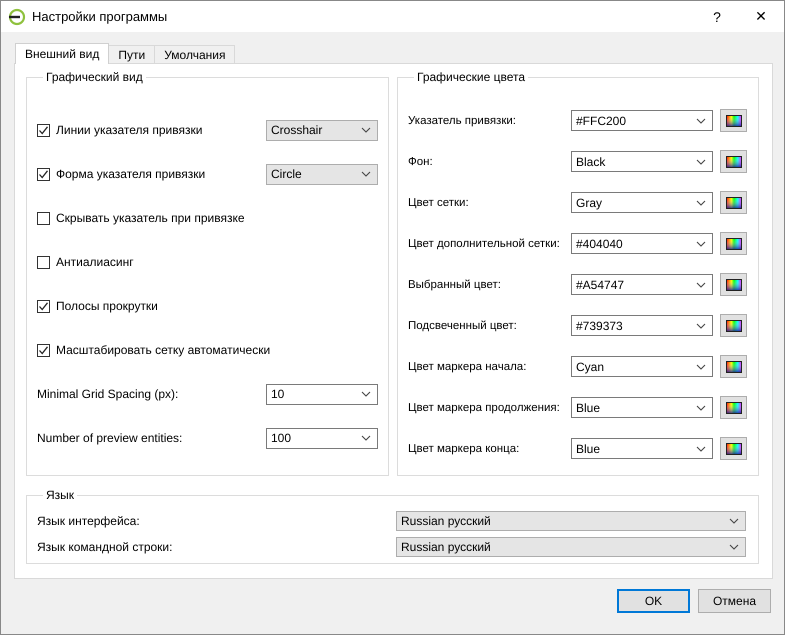 This screenshot has height=635, width=785. Describe the element at coordinates (94, 77) in the screenshot. I see `group-title: Графический вид` at that location.